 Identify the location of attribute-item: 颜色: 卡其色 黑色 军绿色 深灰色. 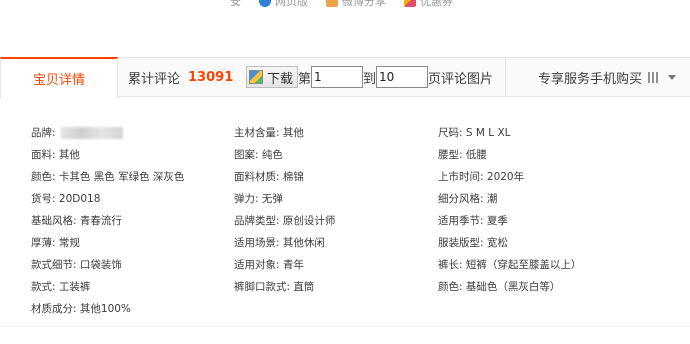
(107, 177).